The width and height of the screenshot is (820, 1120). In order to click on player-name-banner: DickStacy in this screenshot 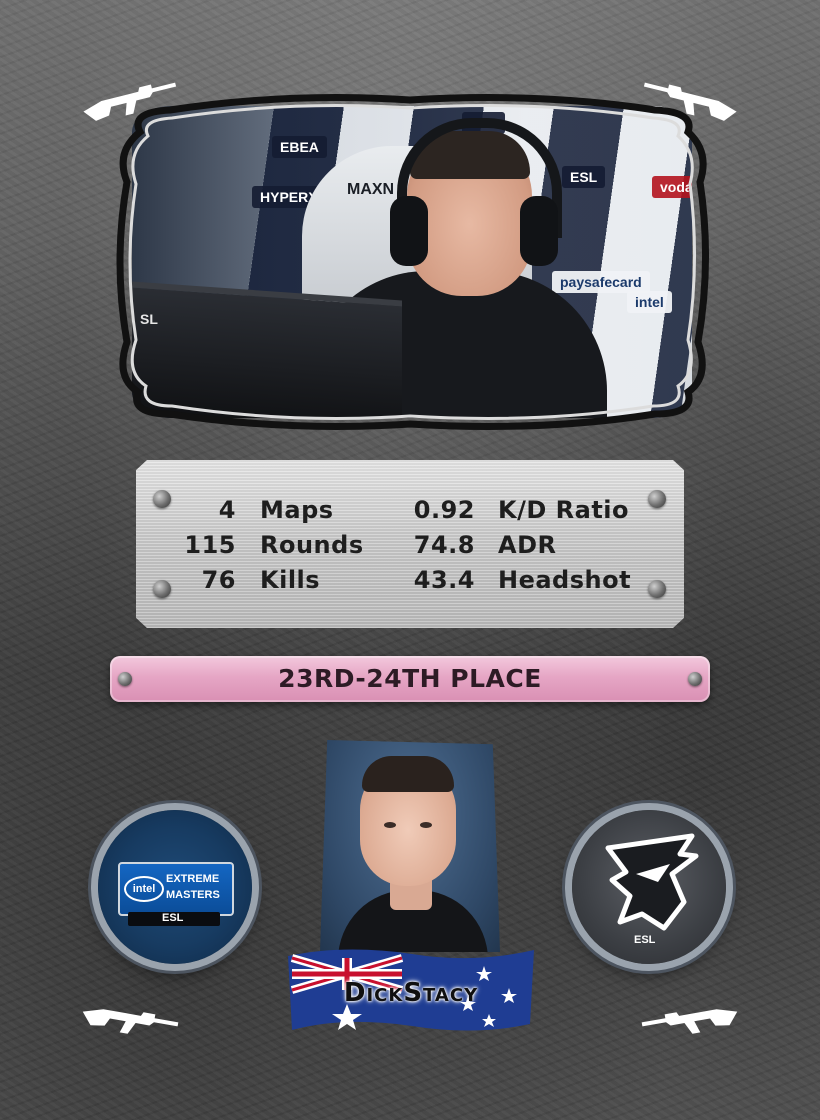, I will do `click(411, 989)`.